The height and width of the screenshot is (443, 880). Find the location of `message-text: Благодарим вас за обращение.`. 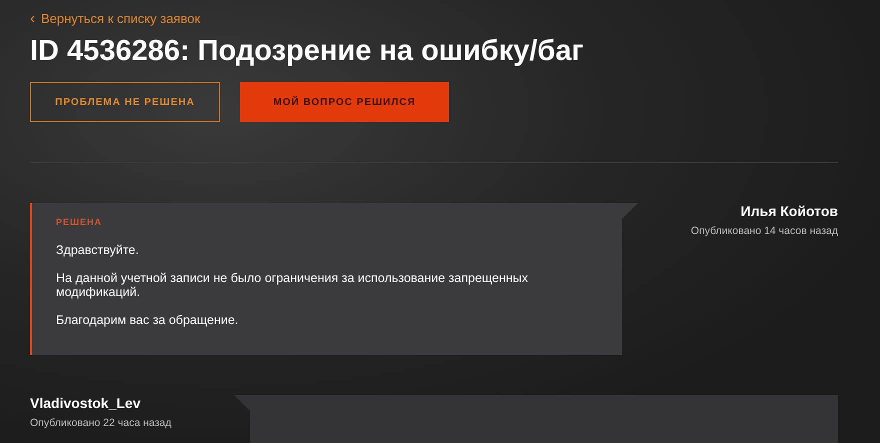

message-text: Благодарим вас за обращение. is located at coordinates (148, 320).